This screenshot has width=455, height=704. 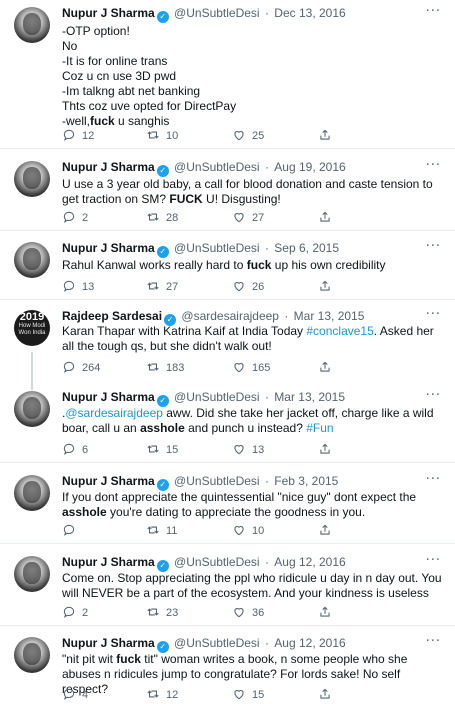 I want to click on tweet-link: @sardesairajdeep, so click(x=114, y=413).